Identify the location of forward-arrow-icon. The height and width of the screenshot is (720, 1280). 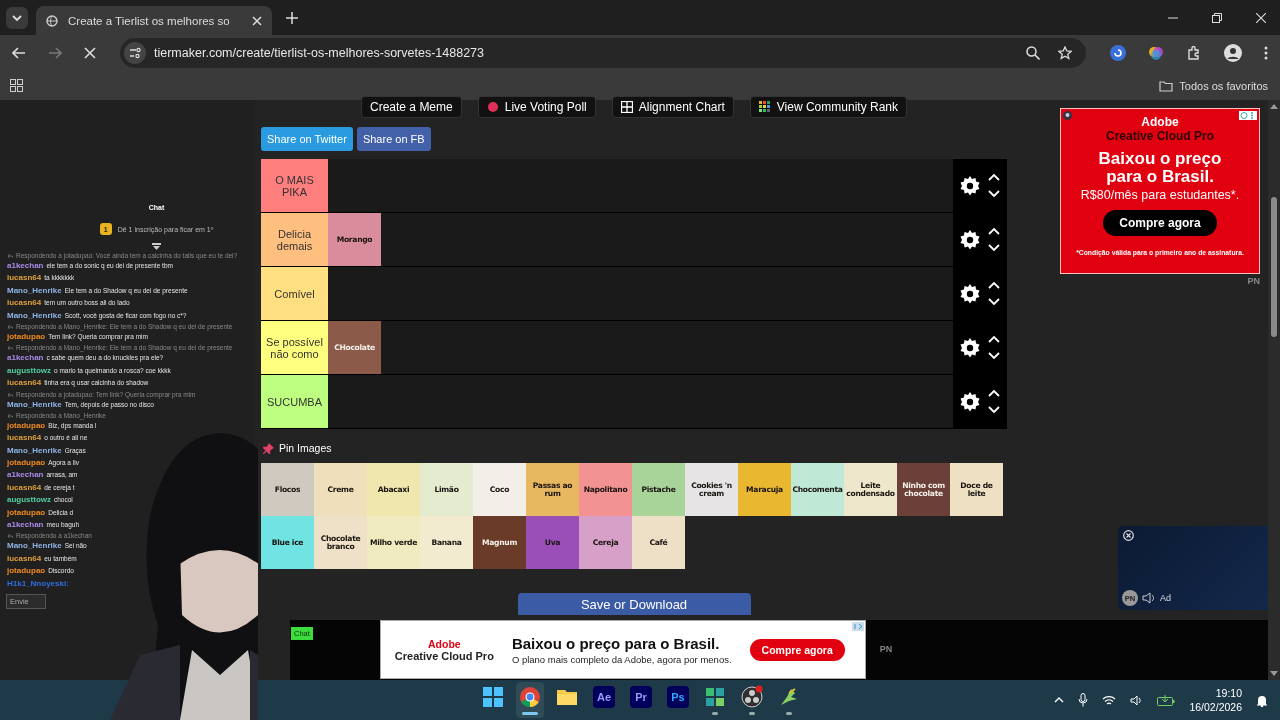
(55, 53).